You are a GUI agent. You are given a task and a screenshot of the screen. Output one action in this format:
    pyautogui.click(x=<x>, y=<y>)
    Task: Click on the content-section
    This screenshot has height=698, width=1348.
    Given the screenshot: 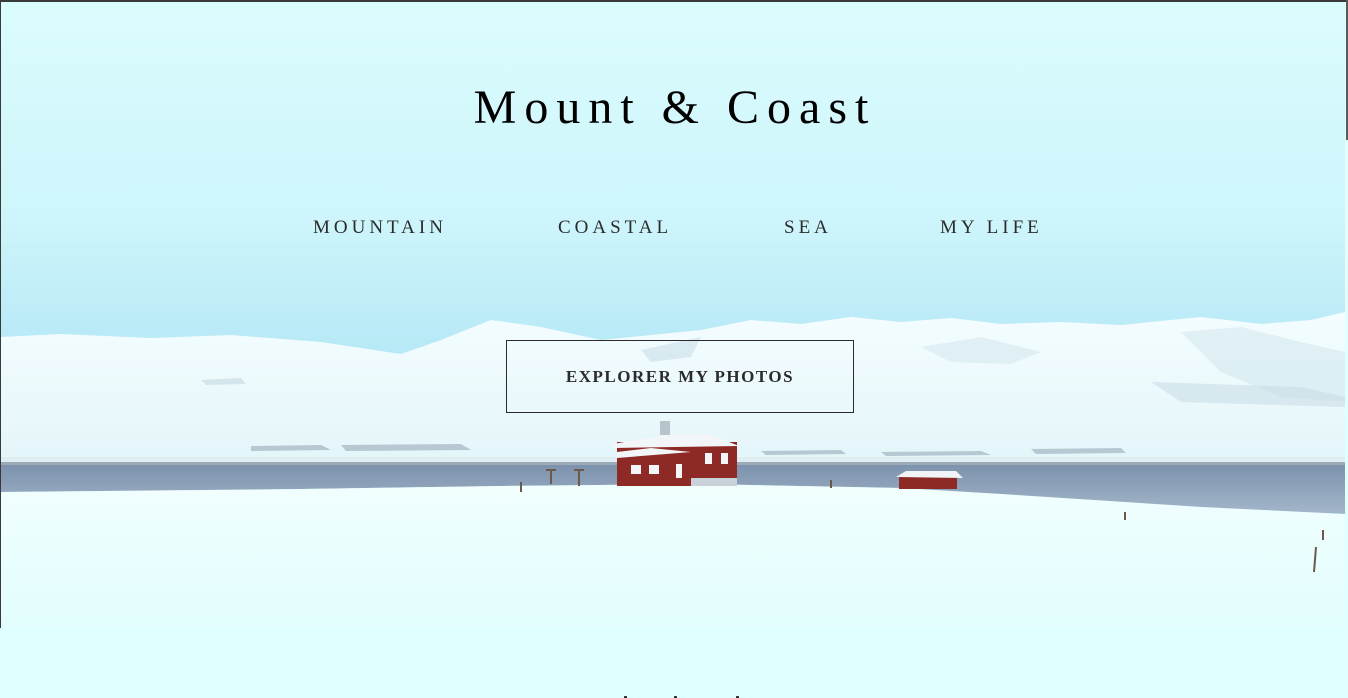 What is the action you would take?
    pyautogui.click(x=674, y=663)
    